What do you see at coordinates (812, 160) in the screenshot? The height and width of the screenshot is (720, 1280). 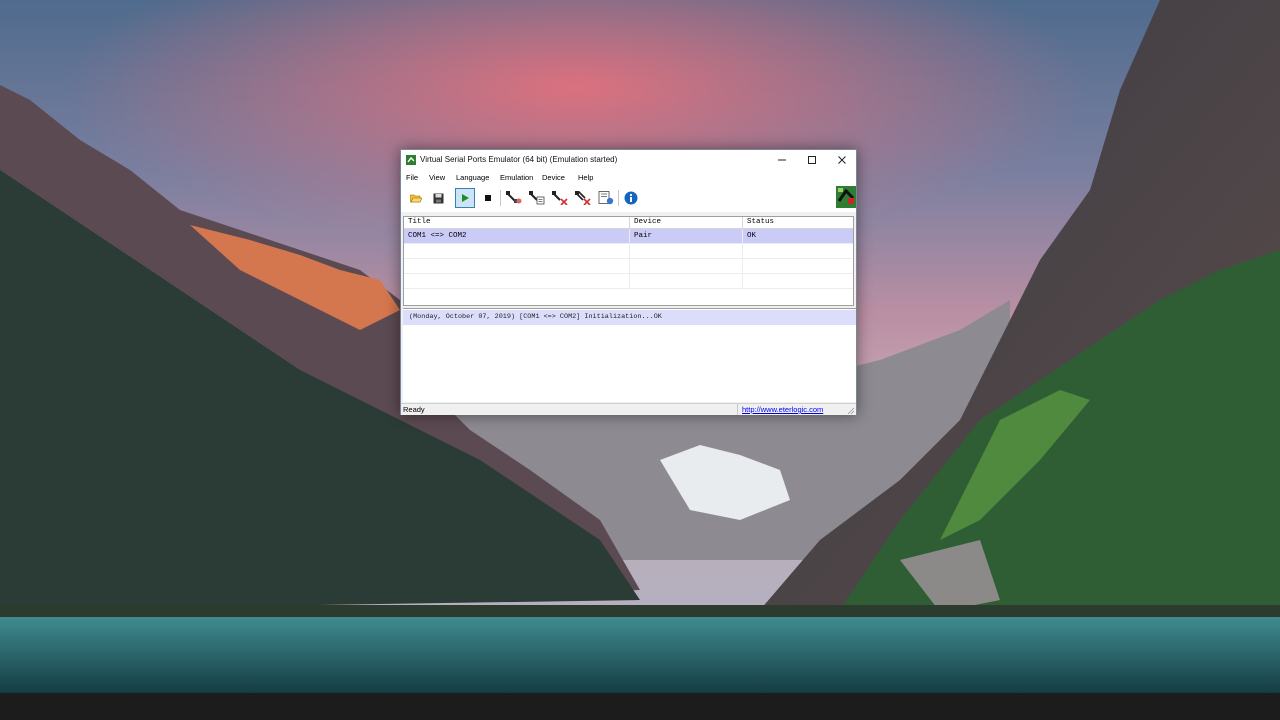 I see `maximize-icon` at bounding box center [812, 160].